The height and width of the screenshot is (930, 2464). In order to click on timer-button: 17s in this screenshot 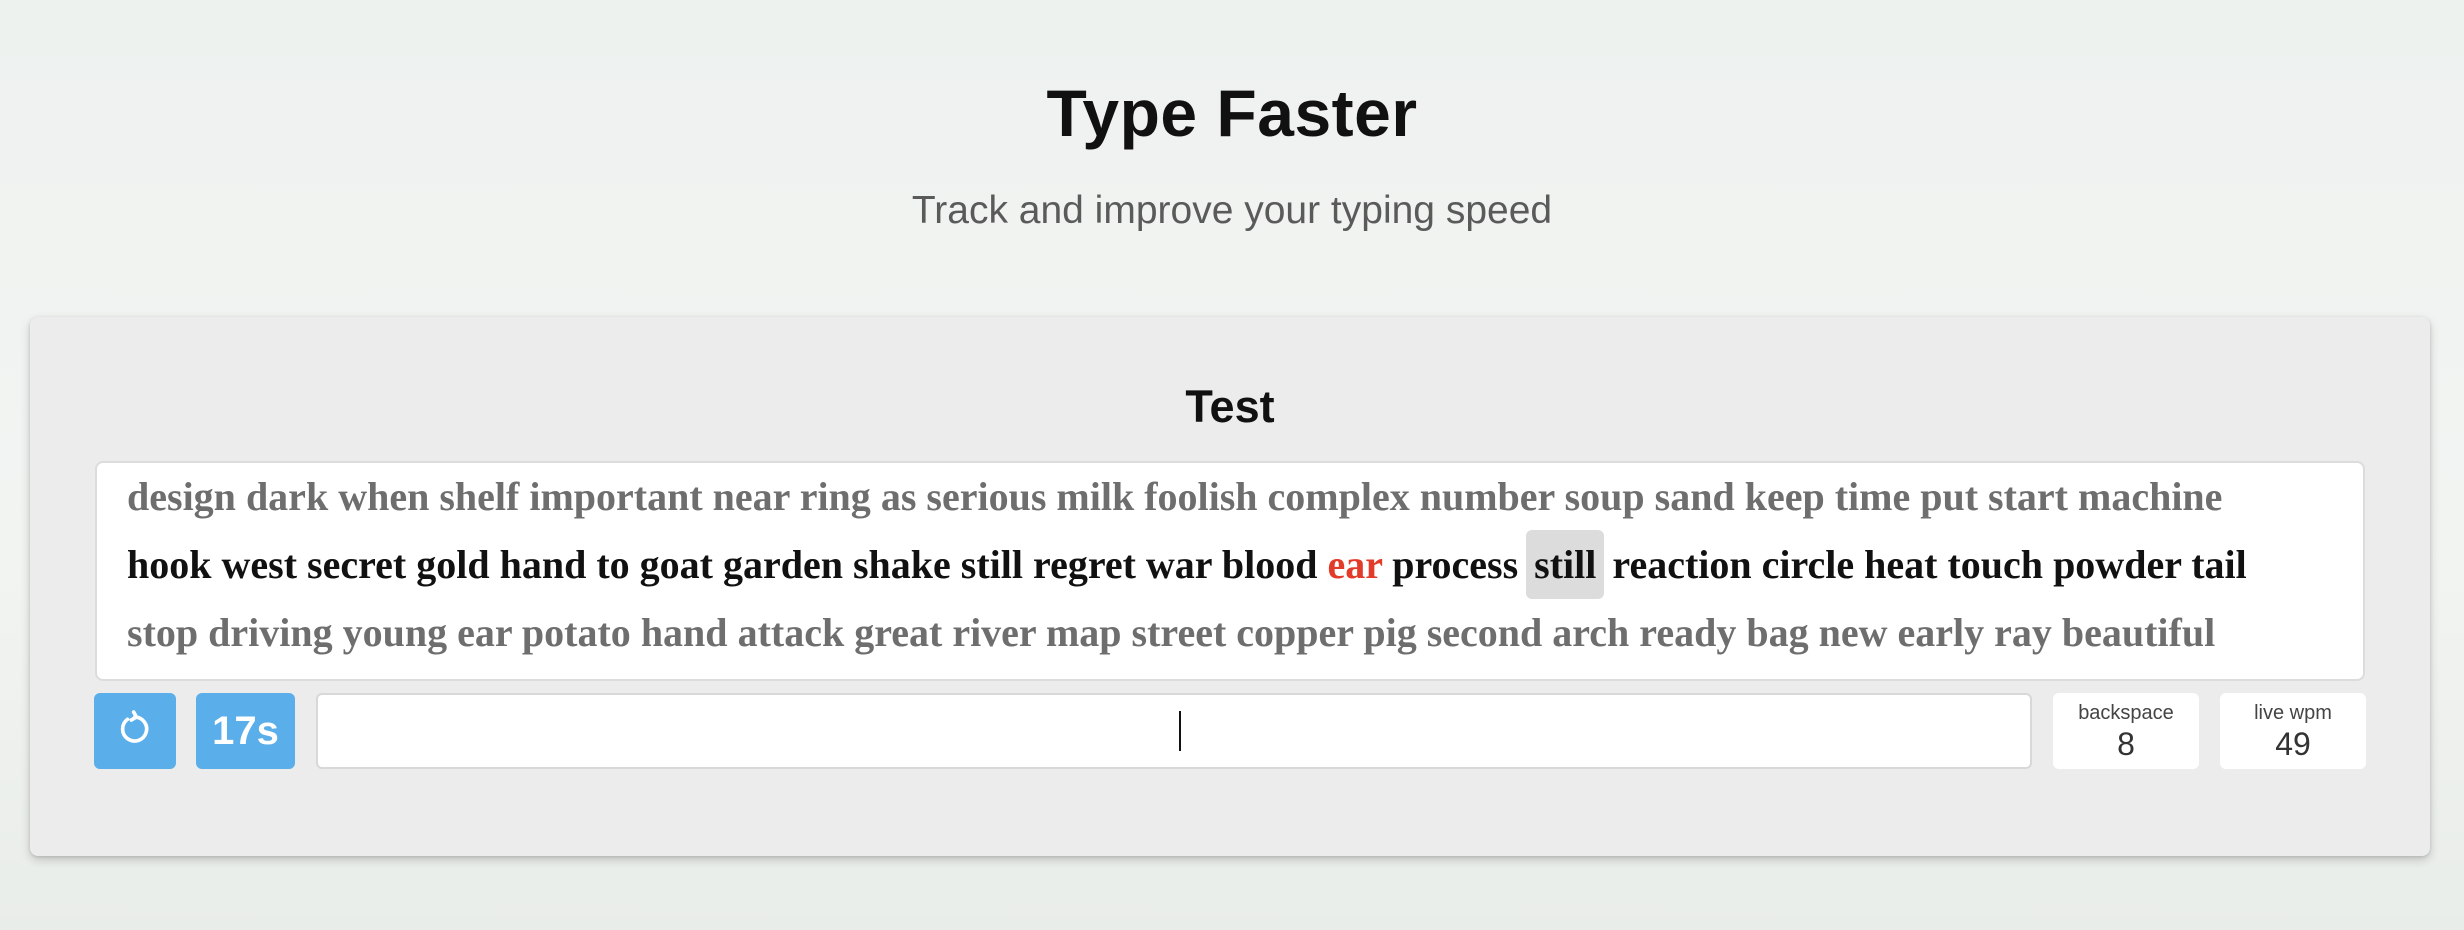, I will do `click(245, 731)`.